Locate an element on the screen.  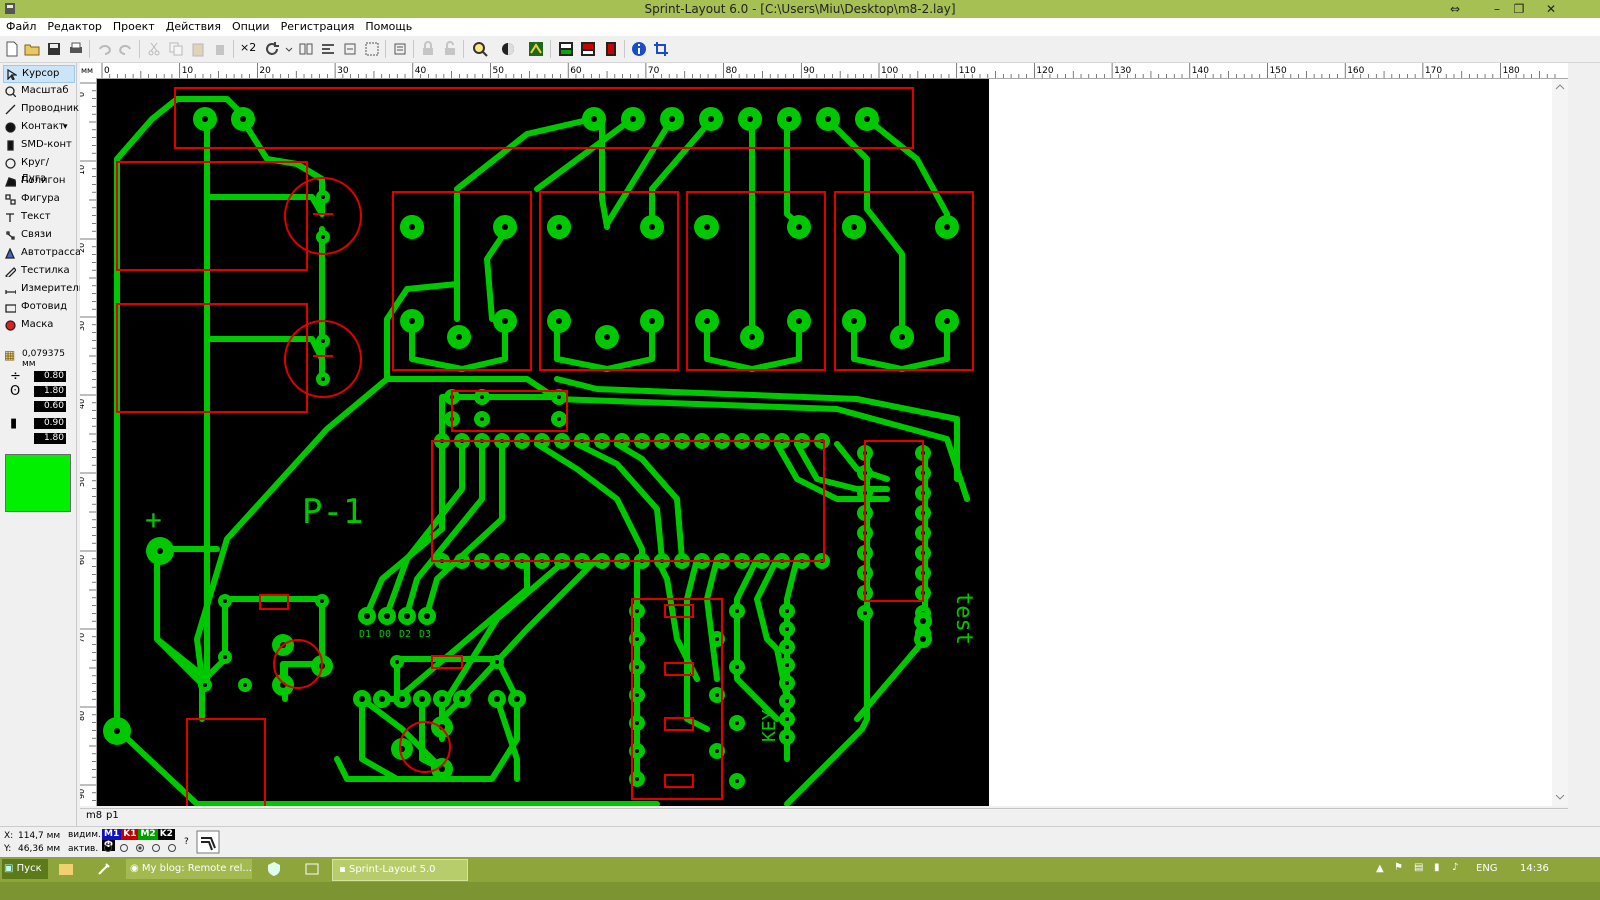
tray-volume-icon: ♪ is located at coordinates (1455, 867).